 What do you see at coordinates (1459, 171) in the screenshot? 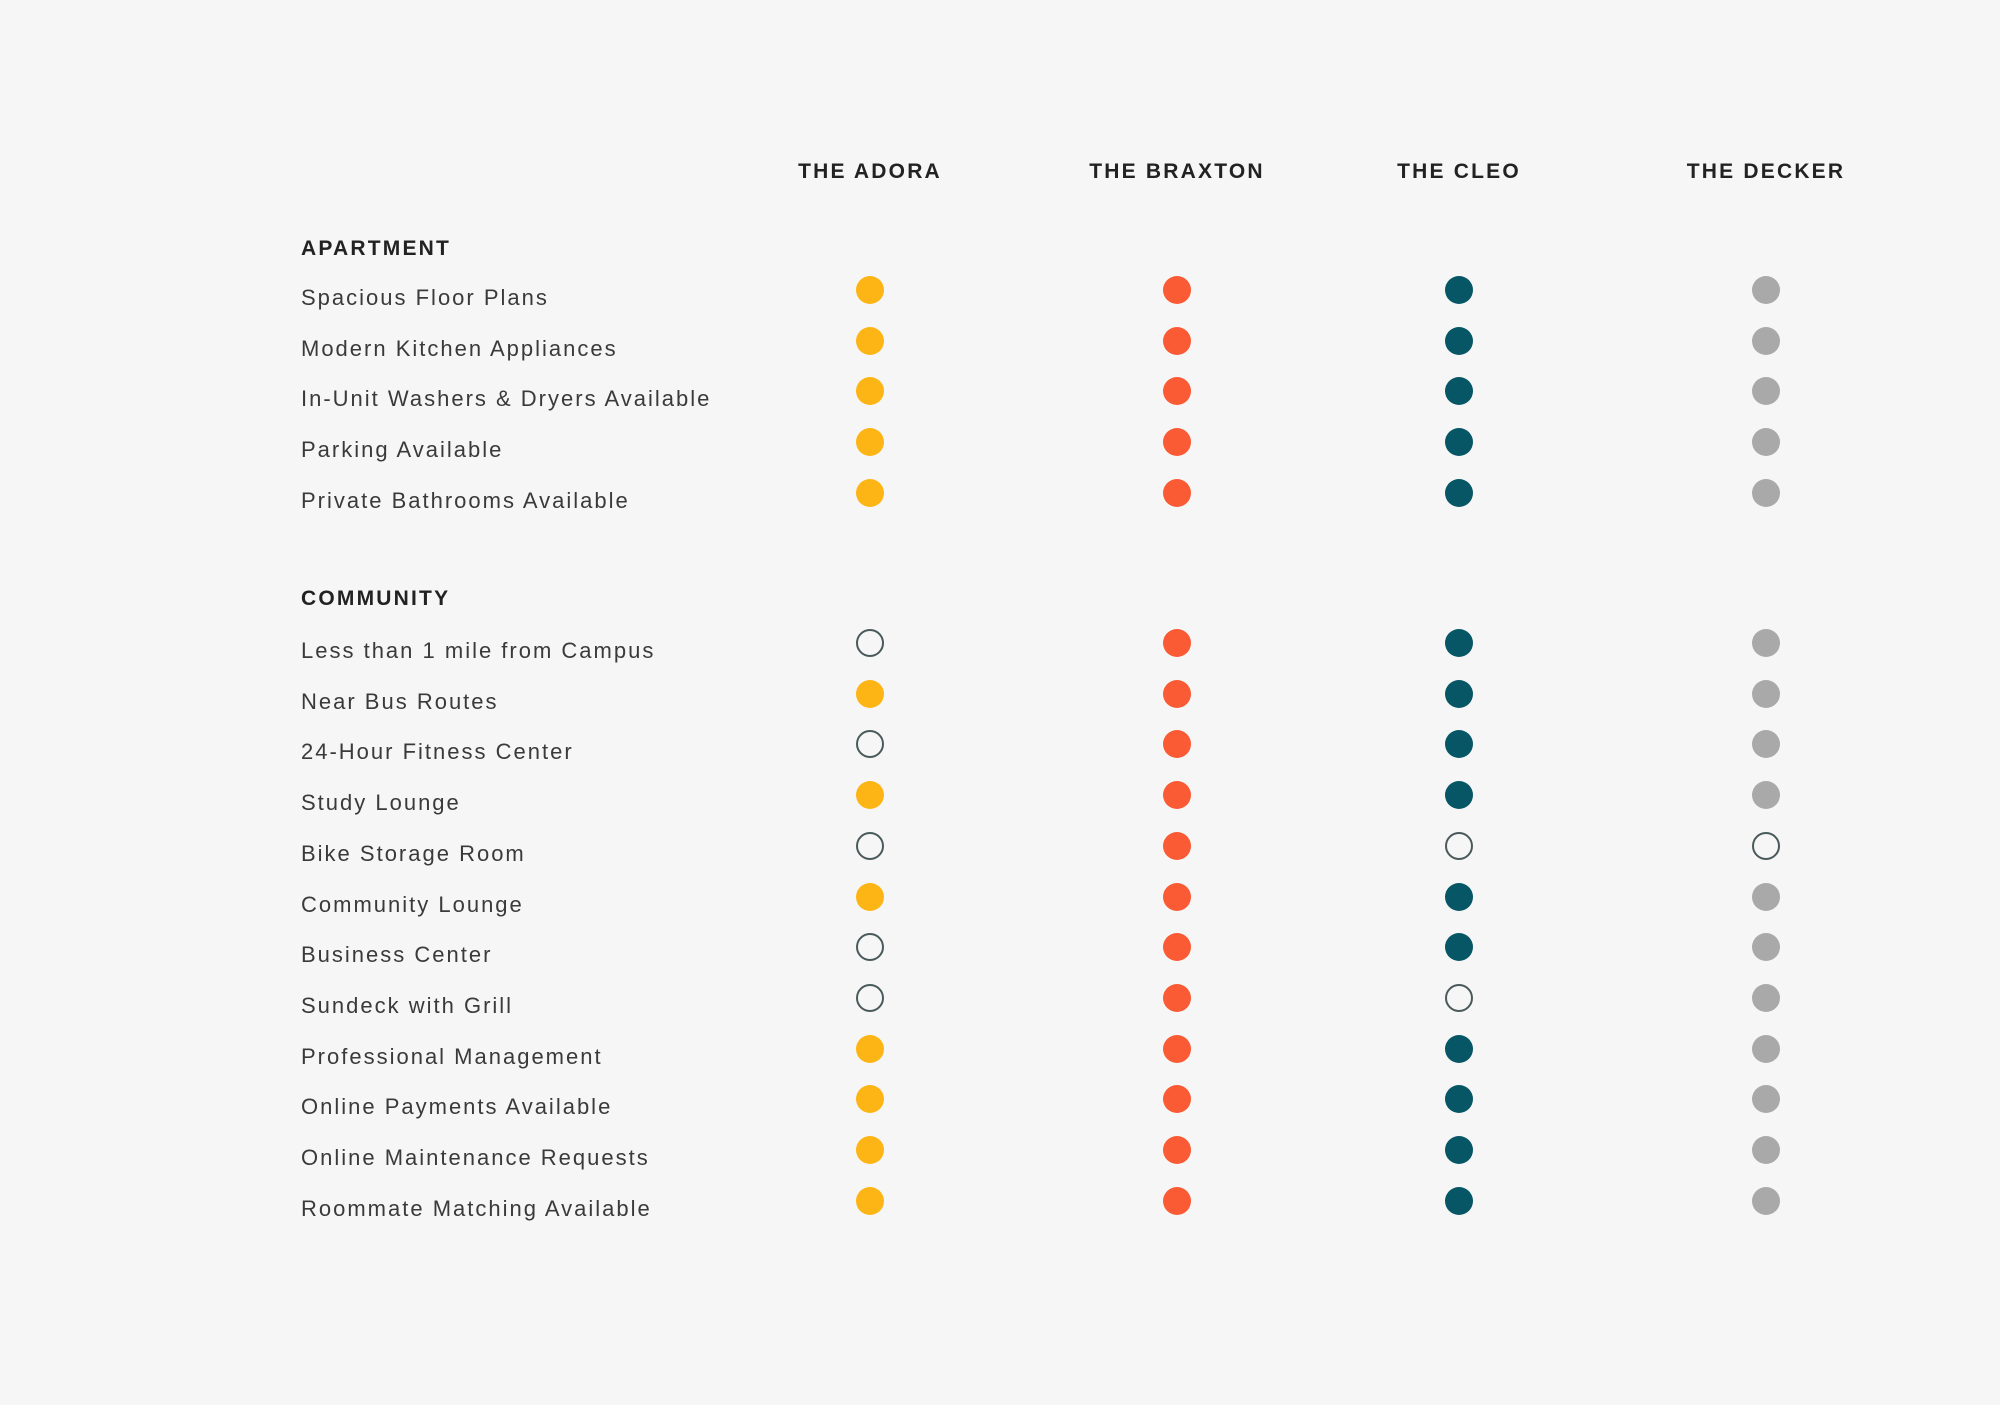
I see `column-header: THE CLEO` at bounding box center [1459, 171].